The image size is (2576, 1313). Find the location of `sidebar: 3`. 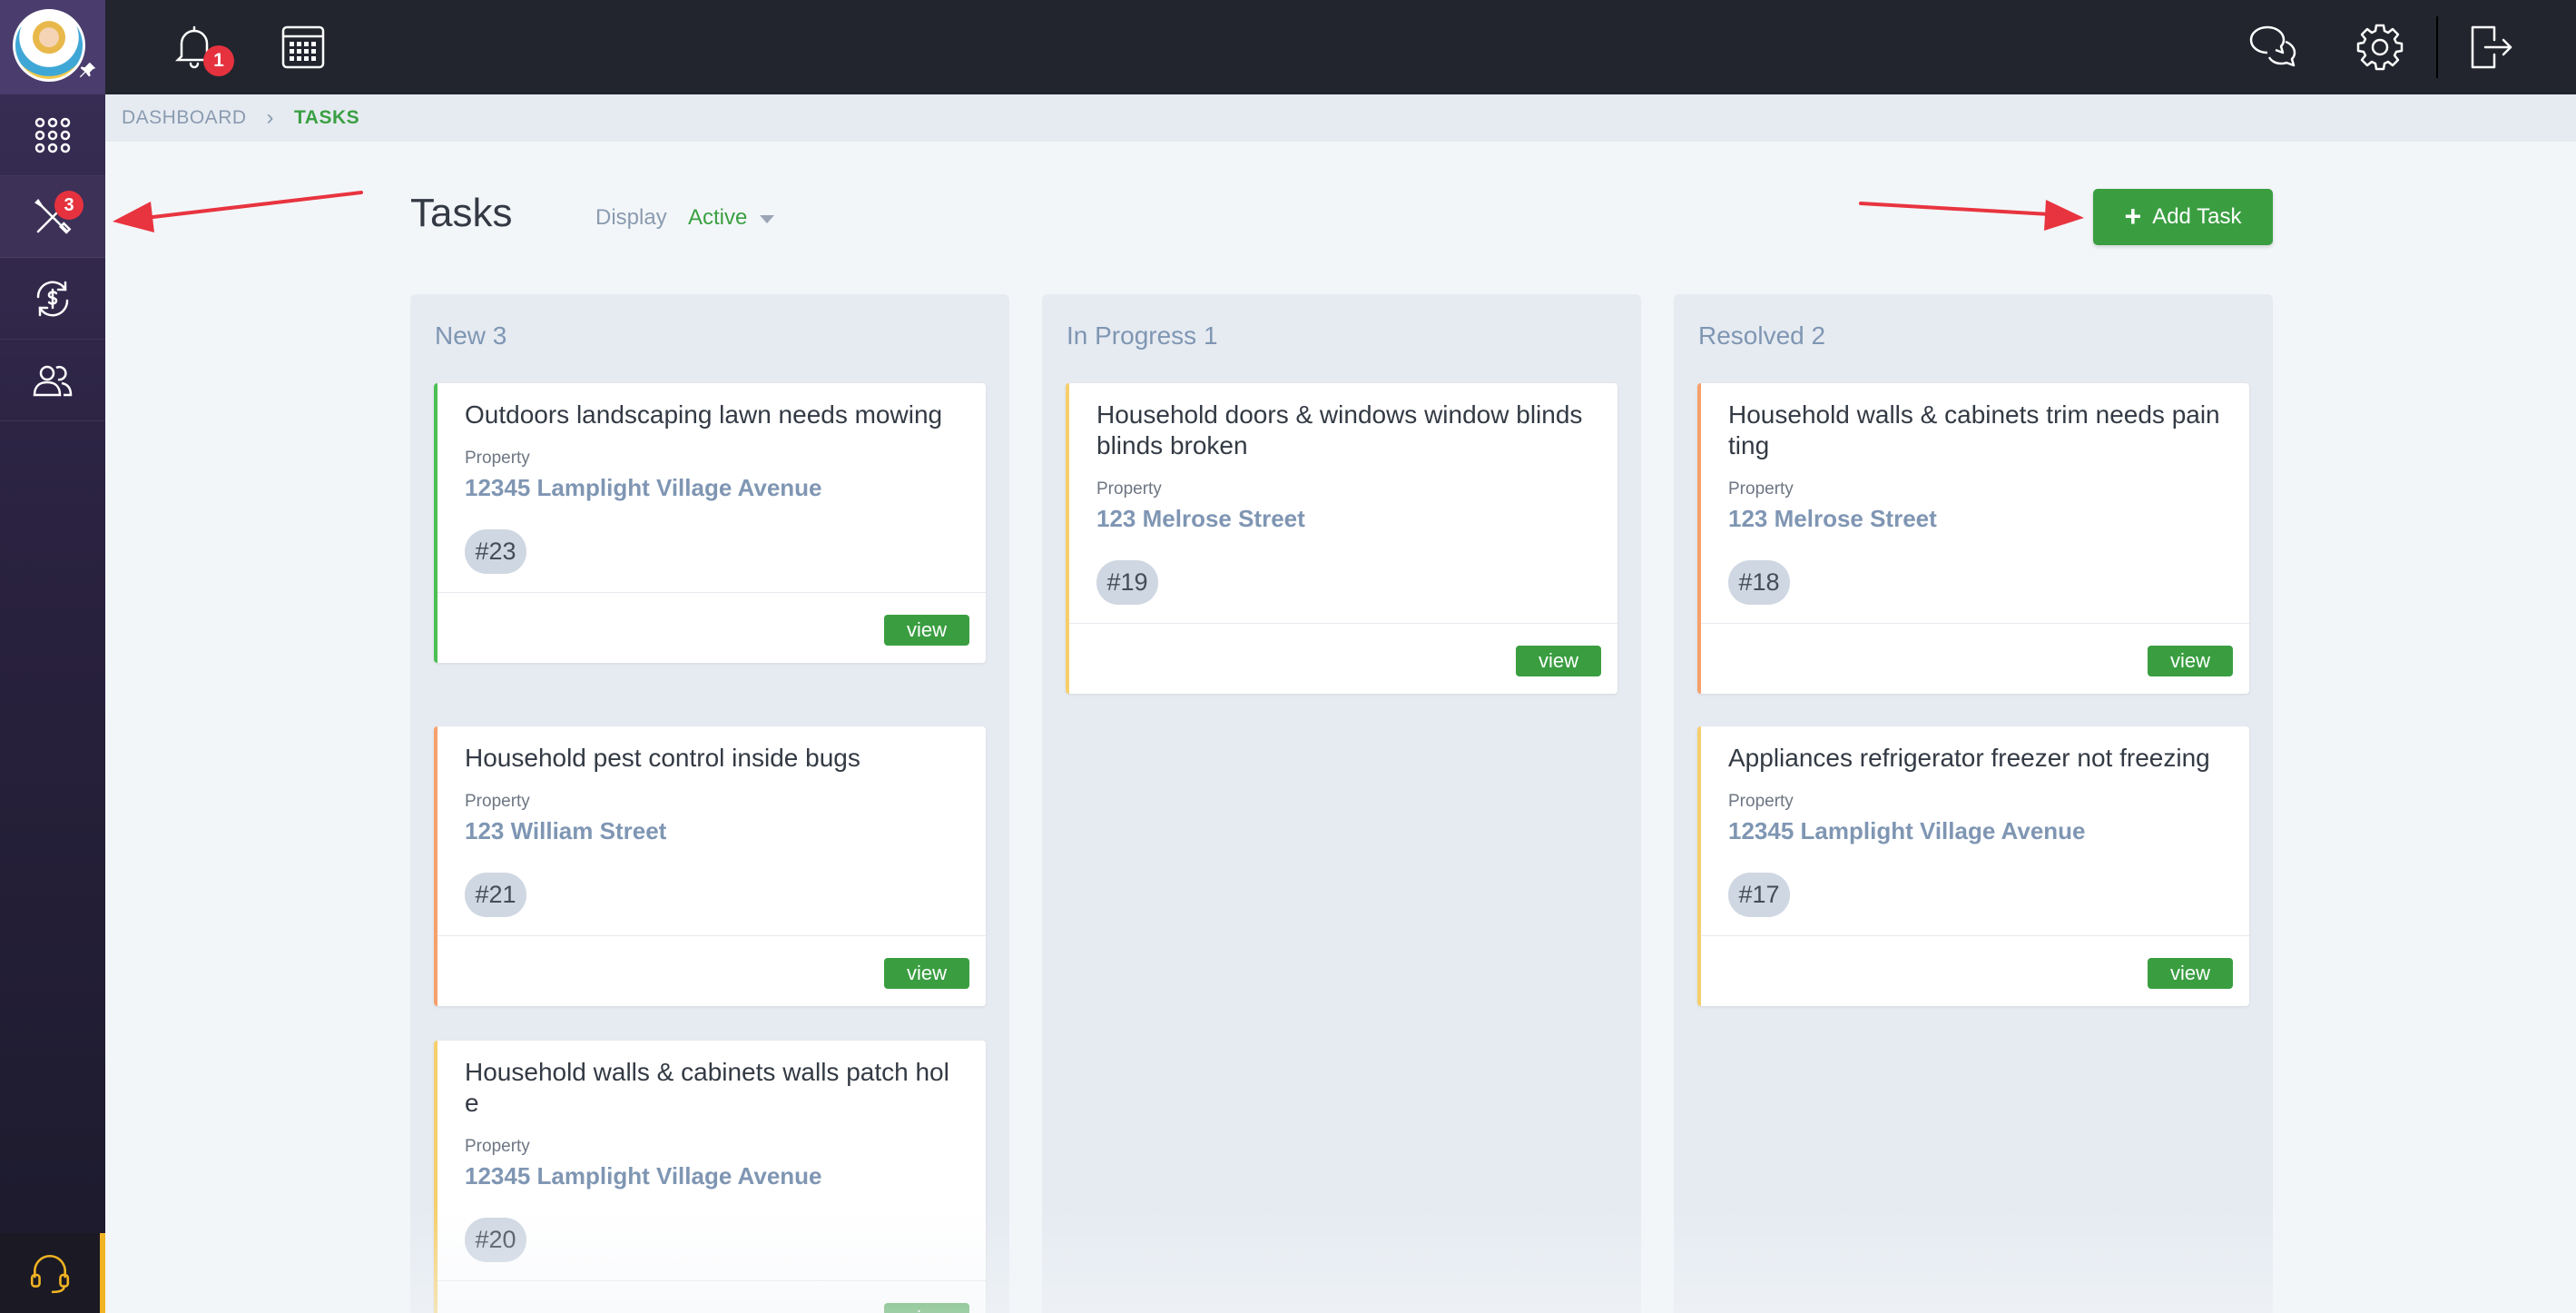

sidebar: 3 is located at coordinates (52, 656).